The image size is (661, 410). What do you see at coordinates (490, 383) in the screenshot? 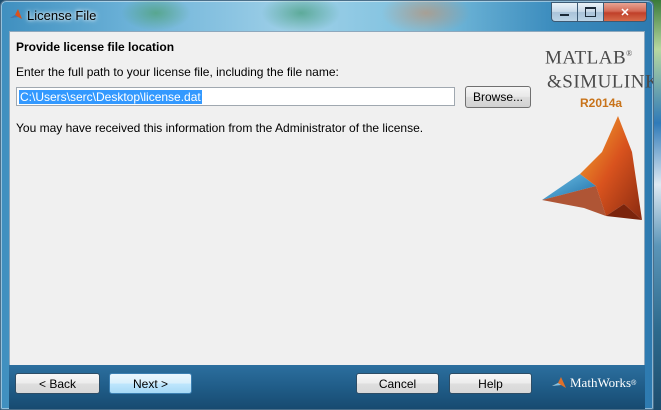
I see `help-button: Help` at bounding box center [490, 383].